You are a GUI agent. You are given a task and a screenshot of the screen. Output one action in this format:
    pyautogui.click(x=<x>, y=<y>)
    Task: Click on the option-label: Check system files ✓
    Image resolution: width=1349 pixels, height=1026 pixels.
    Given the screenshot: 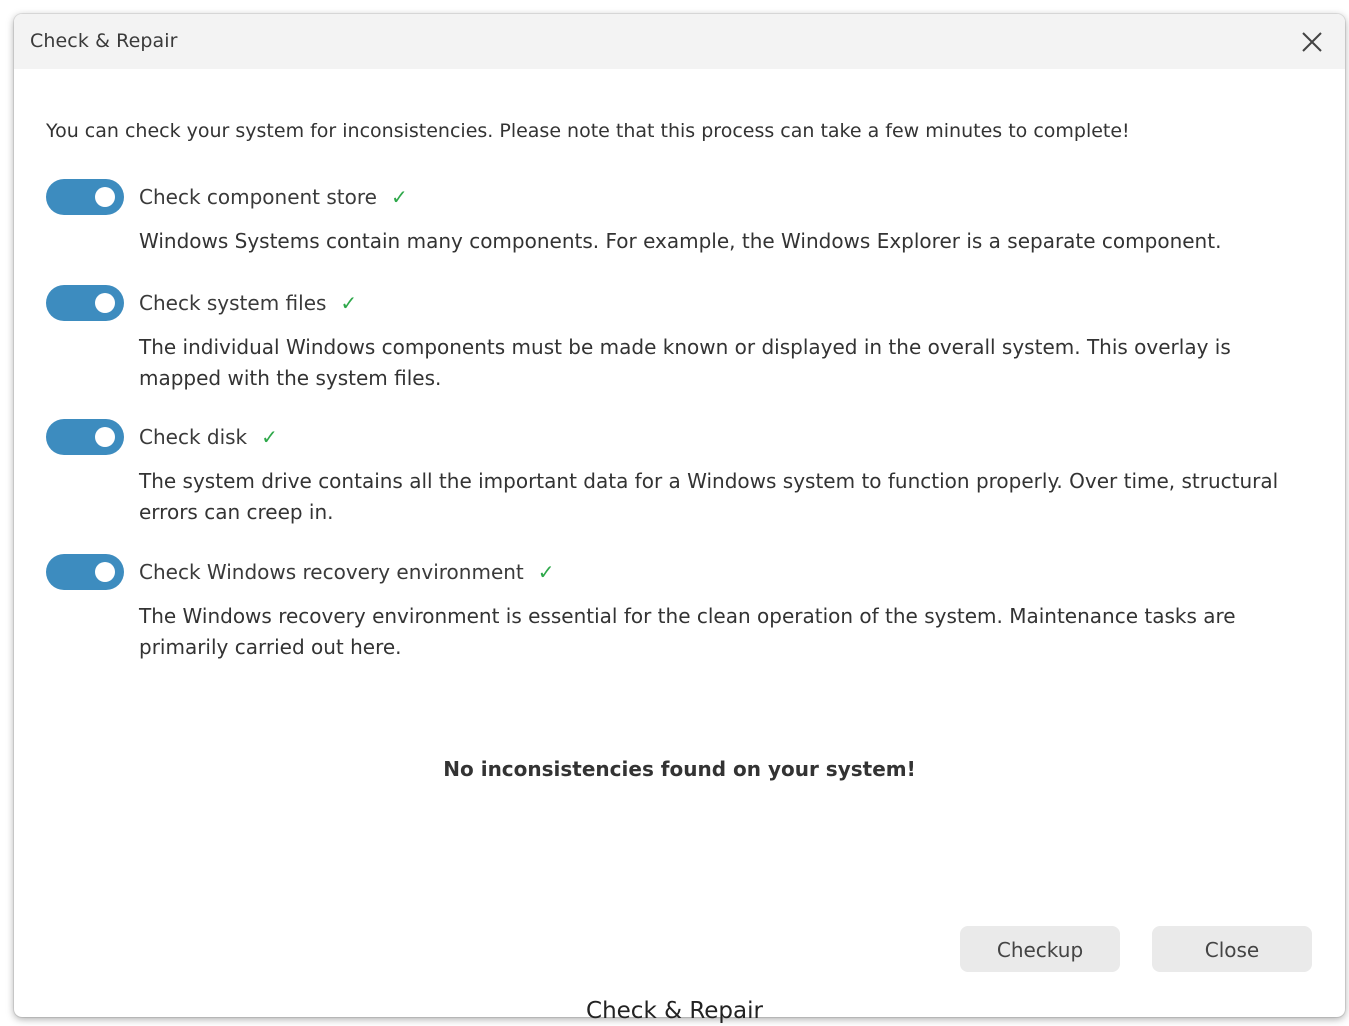 What is the action you would take?
    pyautogui.click(x=248, y=303)
    